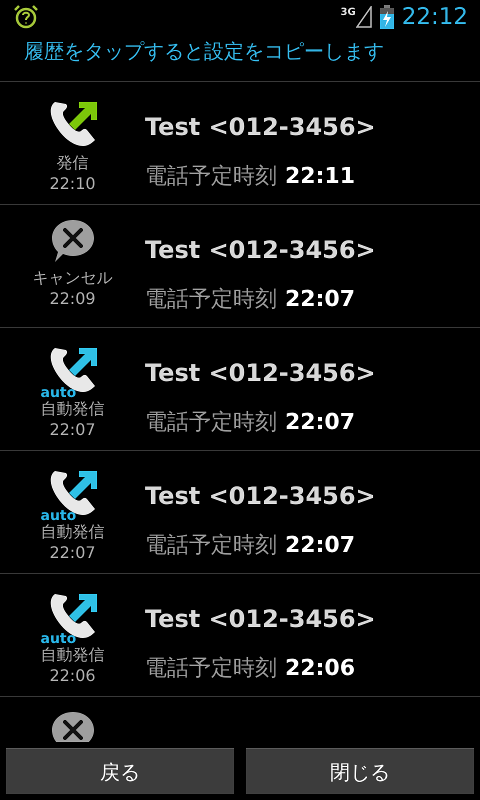  I want to click on call-type: キャンセル, so click(72, 277).